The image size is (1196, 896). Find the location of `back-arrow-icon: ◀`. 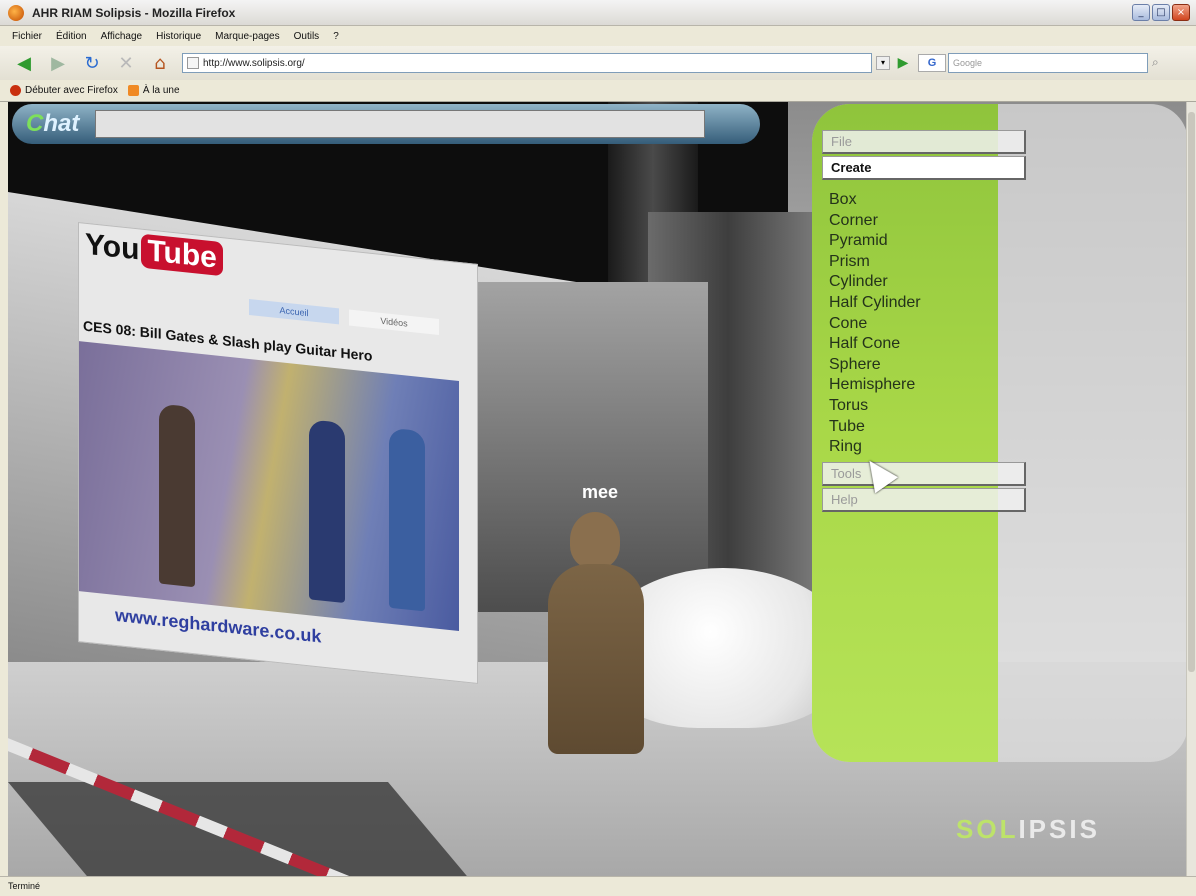

back-arrow-icon: ◀ is located at coordinates (24, 63).